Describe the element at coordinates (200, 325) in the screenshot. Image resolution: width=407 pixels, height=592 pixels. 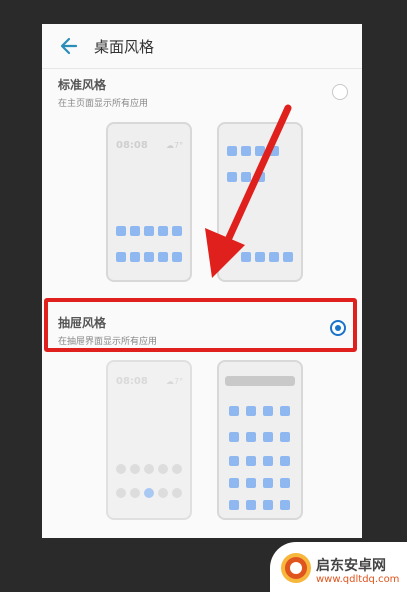
I see `drawer-style-highlight-box` at that location.